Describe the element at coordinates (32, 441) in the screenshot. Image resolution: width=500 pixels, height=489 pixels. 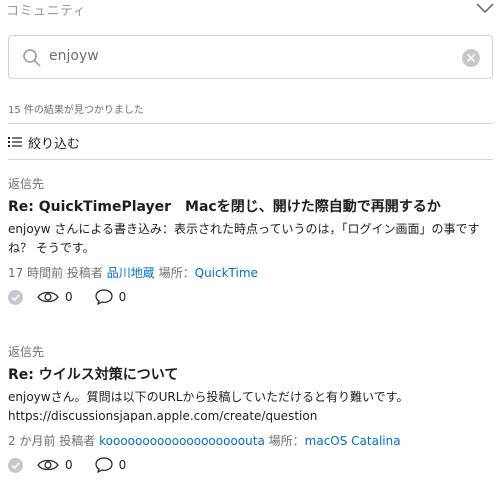
I see `result-time: 2 か月前` at that location.